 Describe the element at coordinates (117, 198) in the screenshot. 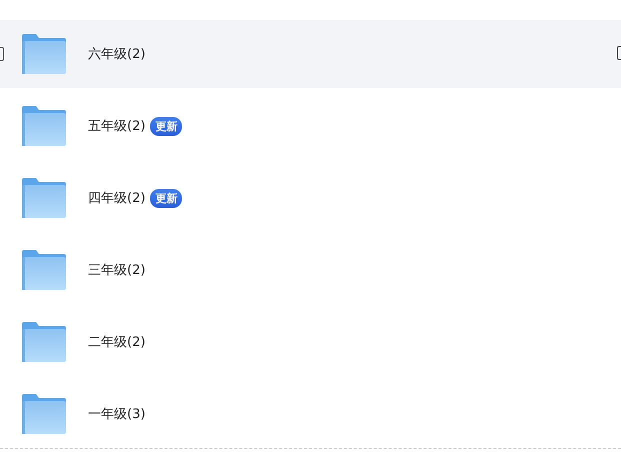

I see `folder-name: 四年级(2)` at that location.